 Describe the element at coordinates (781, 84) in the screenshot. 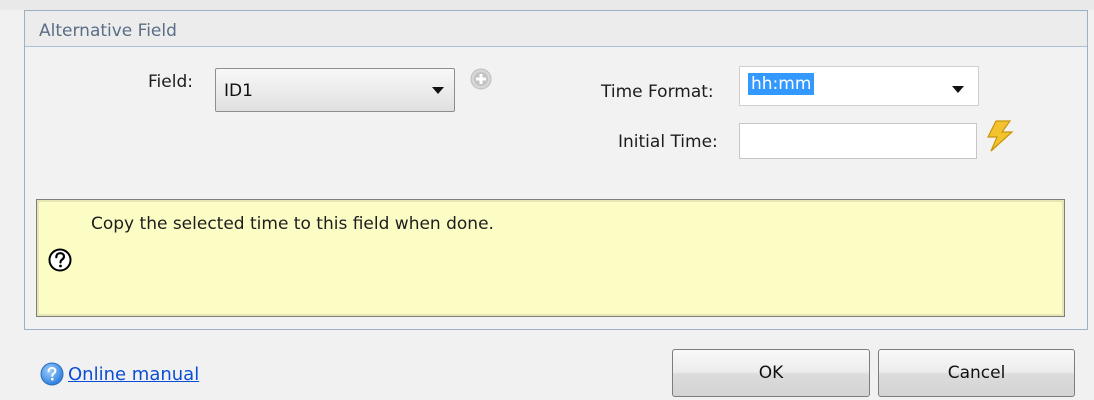

I see `time-format-value: hh:mm` at that location.